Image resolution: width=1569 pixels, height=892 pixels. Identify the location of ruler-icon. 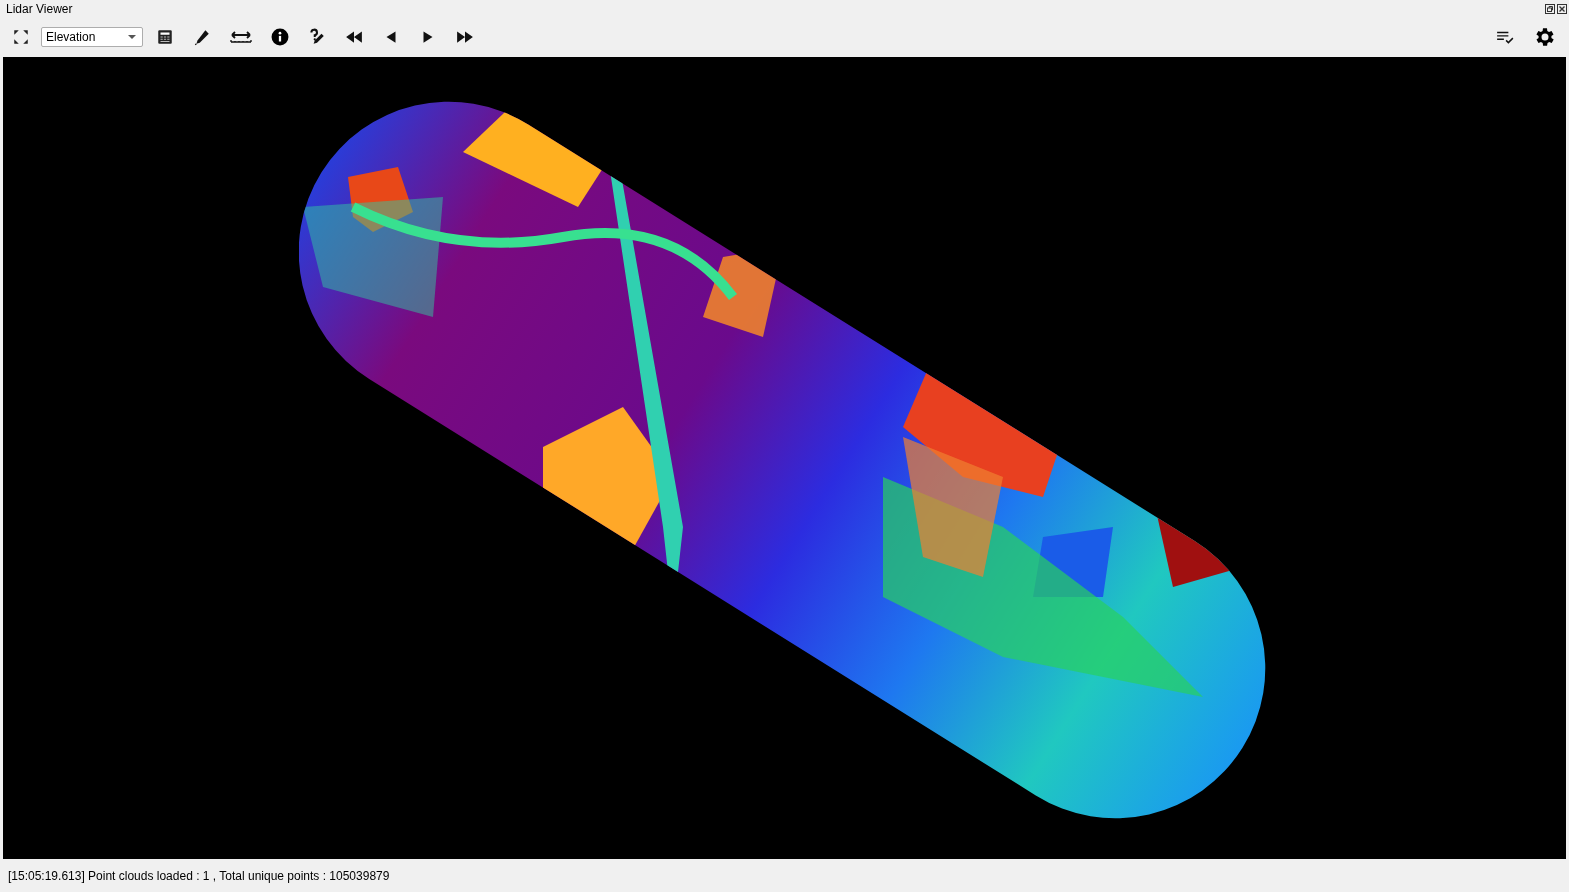
(241, 37).